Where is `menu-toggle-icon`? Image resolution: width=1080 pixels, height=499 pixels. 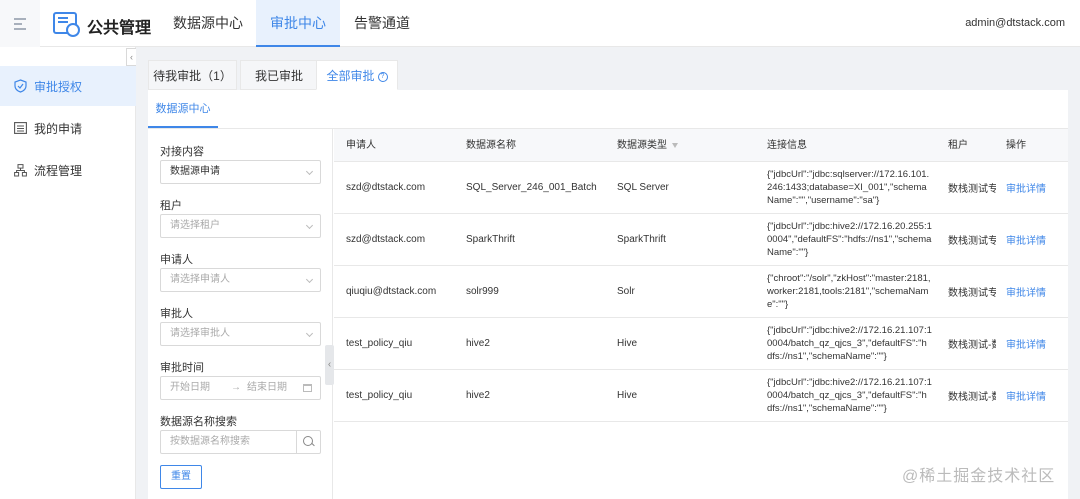
menu-toggle-icon is located at coordinates (20, 23).